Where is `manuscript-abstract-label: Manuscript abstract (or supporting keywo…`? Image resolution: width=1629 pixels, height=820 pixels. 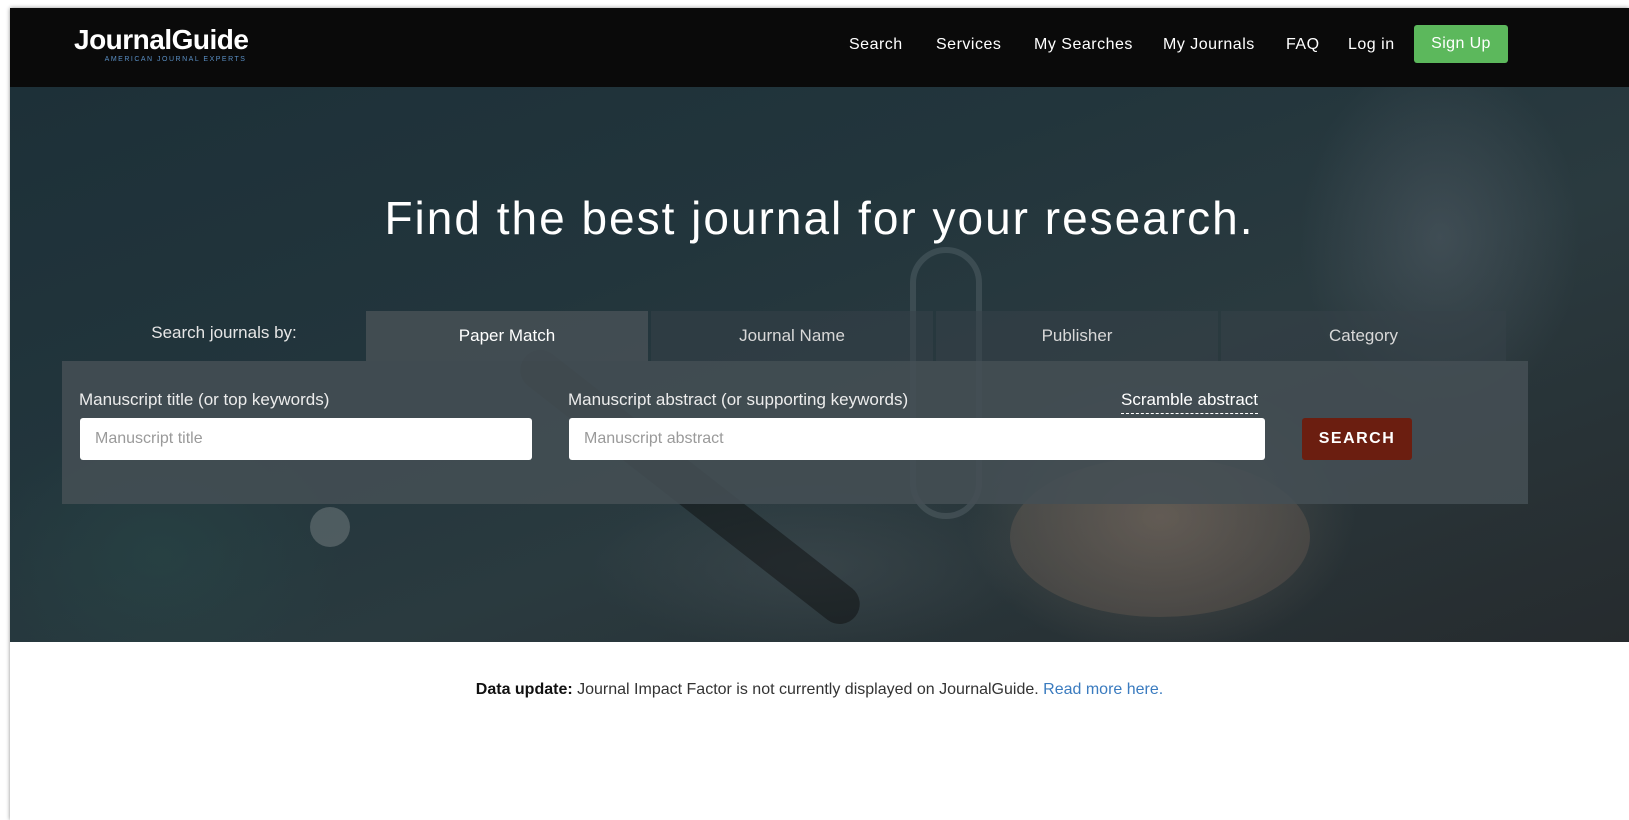 manuscript-abstract-label: Manuscript abstract (or supporting keywo… is located at coordinates (738, 399).